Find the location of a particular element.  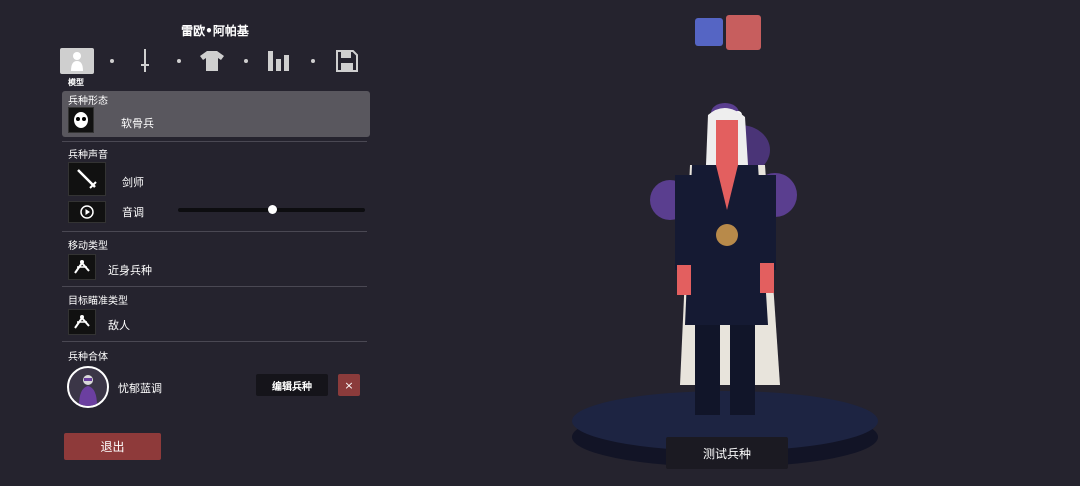

unit-portrait-icon is located at coordinates (88, 390).